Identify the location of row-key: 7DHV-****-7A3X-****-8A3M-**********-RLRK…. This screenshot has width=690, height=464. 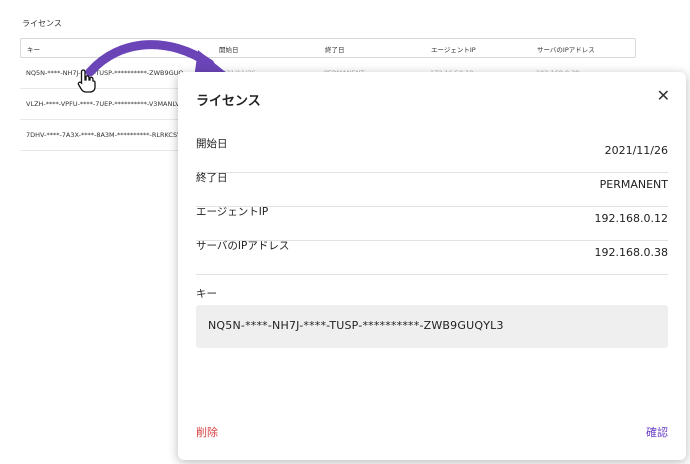
(104, 135).